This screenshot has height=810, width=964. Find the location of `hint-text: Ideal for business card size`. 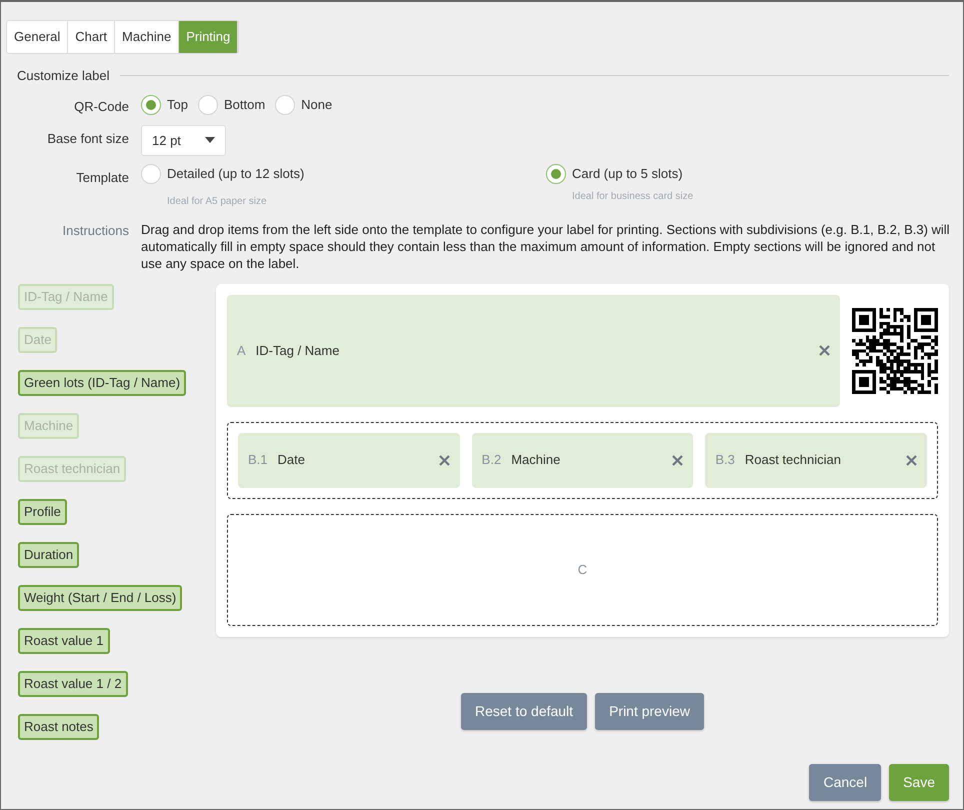

hint-text: Ideal for business card size is located at coordinates (633, 197).